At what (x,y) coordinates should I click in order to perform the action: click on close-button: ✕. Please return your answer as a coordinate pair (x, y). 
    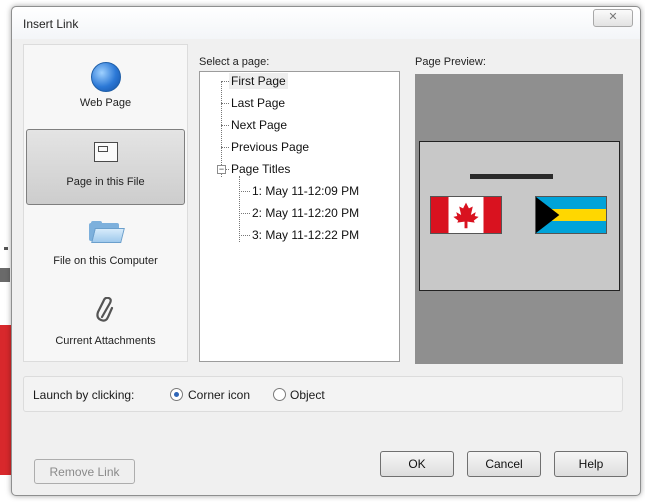
    Looking at the image, I should click on (613, 18).